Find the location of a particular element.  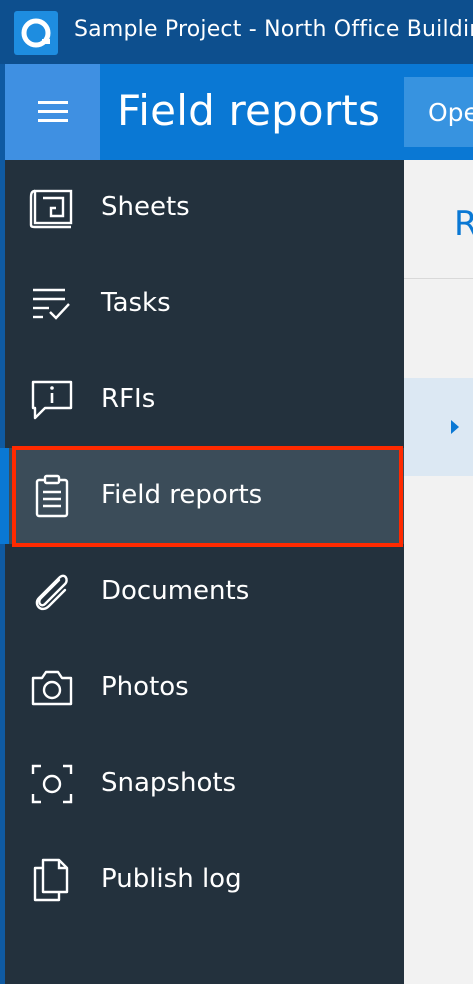

sheets-icon is located at coordinates (51, 209).